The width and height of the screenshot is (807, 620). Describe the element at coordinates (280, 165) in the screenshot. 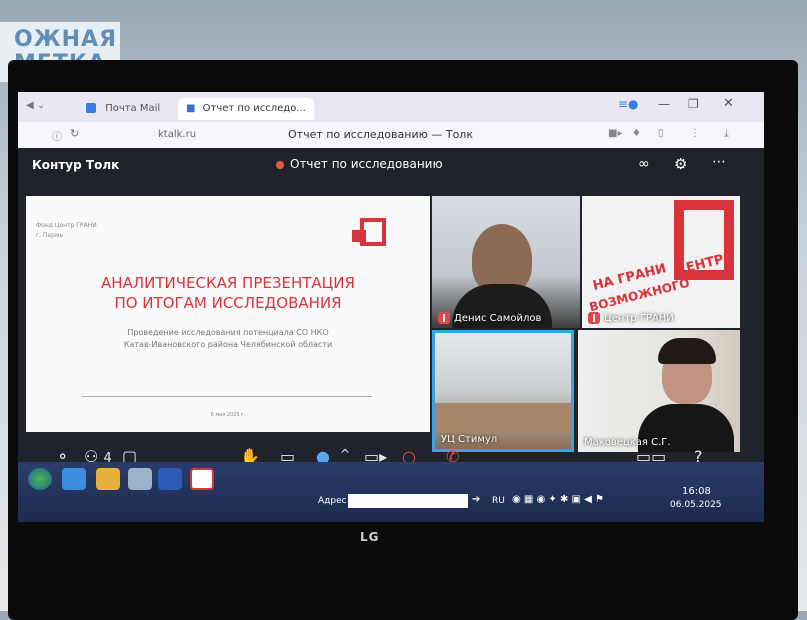

I see `recording-dot-icon` at that location.